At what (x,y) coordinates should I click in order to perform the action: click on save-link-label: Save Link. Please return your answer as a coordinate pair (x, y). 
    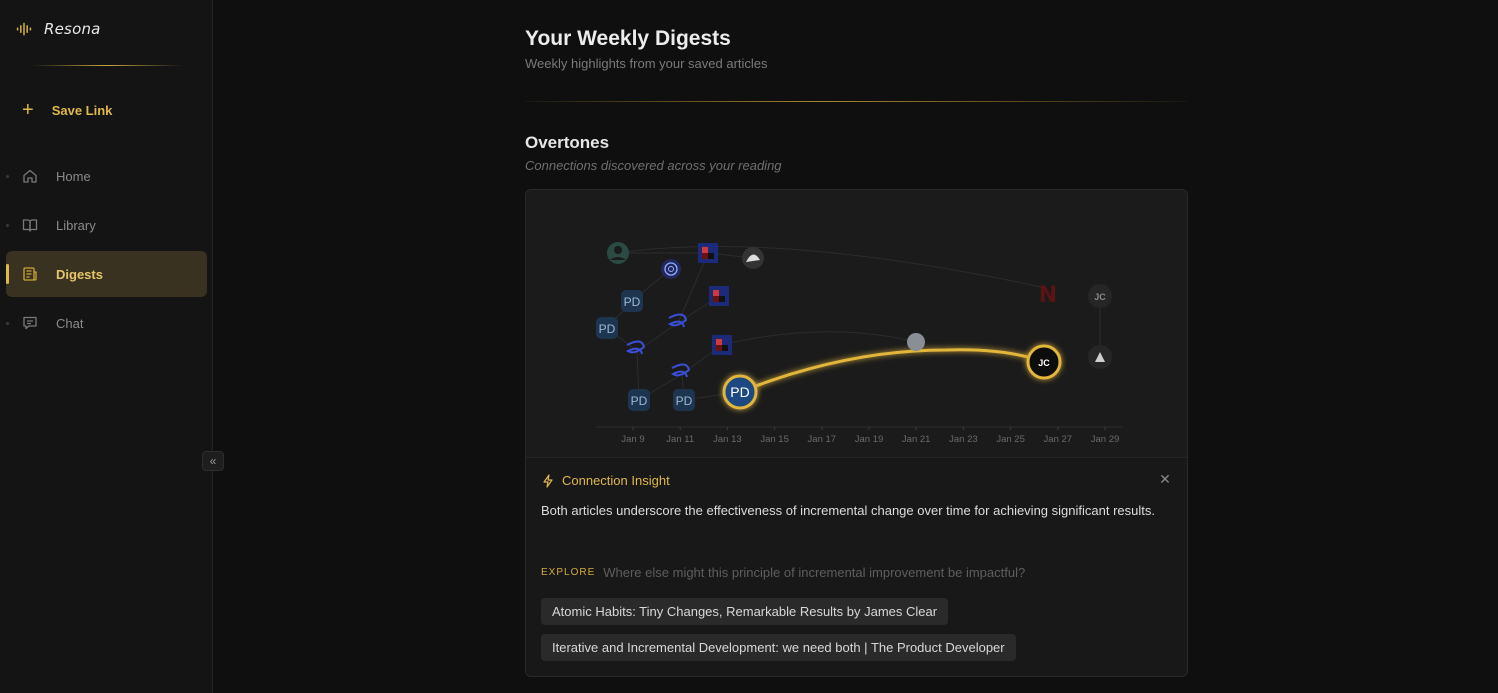
    Looking at the image, I should click on (82, 110).